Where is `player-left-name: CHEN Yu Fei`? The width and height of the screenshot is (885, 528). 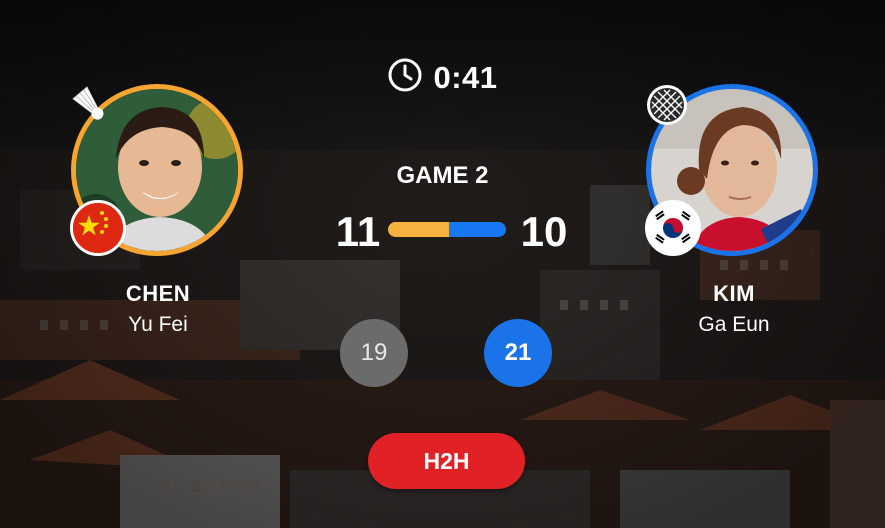 player-left-name: CHEN Yu Fei is located at coordinates (158, 309).